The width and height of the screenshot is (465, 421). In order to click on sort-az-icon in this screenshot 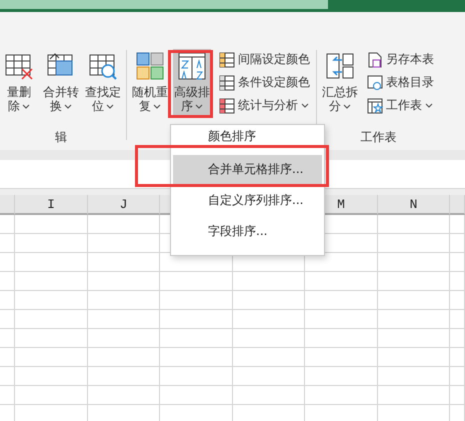, I will do `click(192, 66)`.